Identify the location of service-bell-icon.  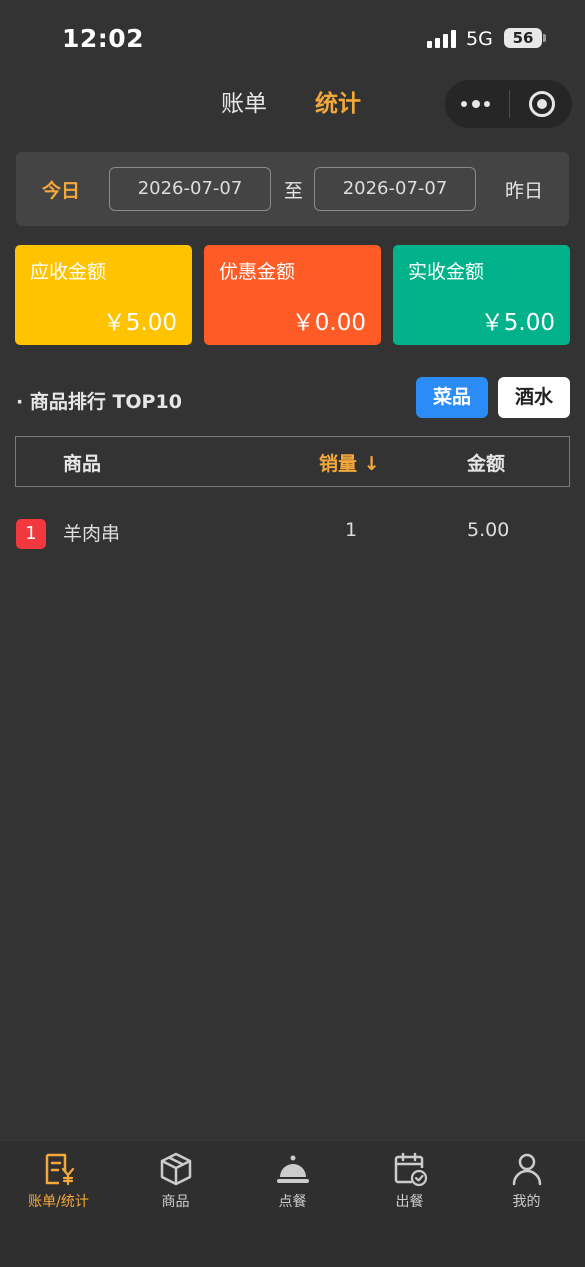
(293, 1169).